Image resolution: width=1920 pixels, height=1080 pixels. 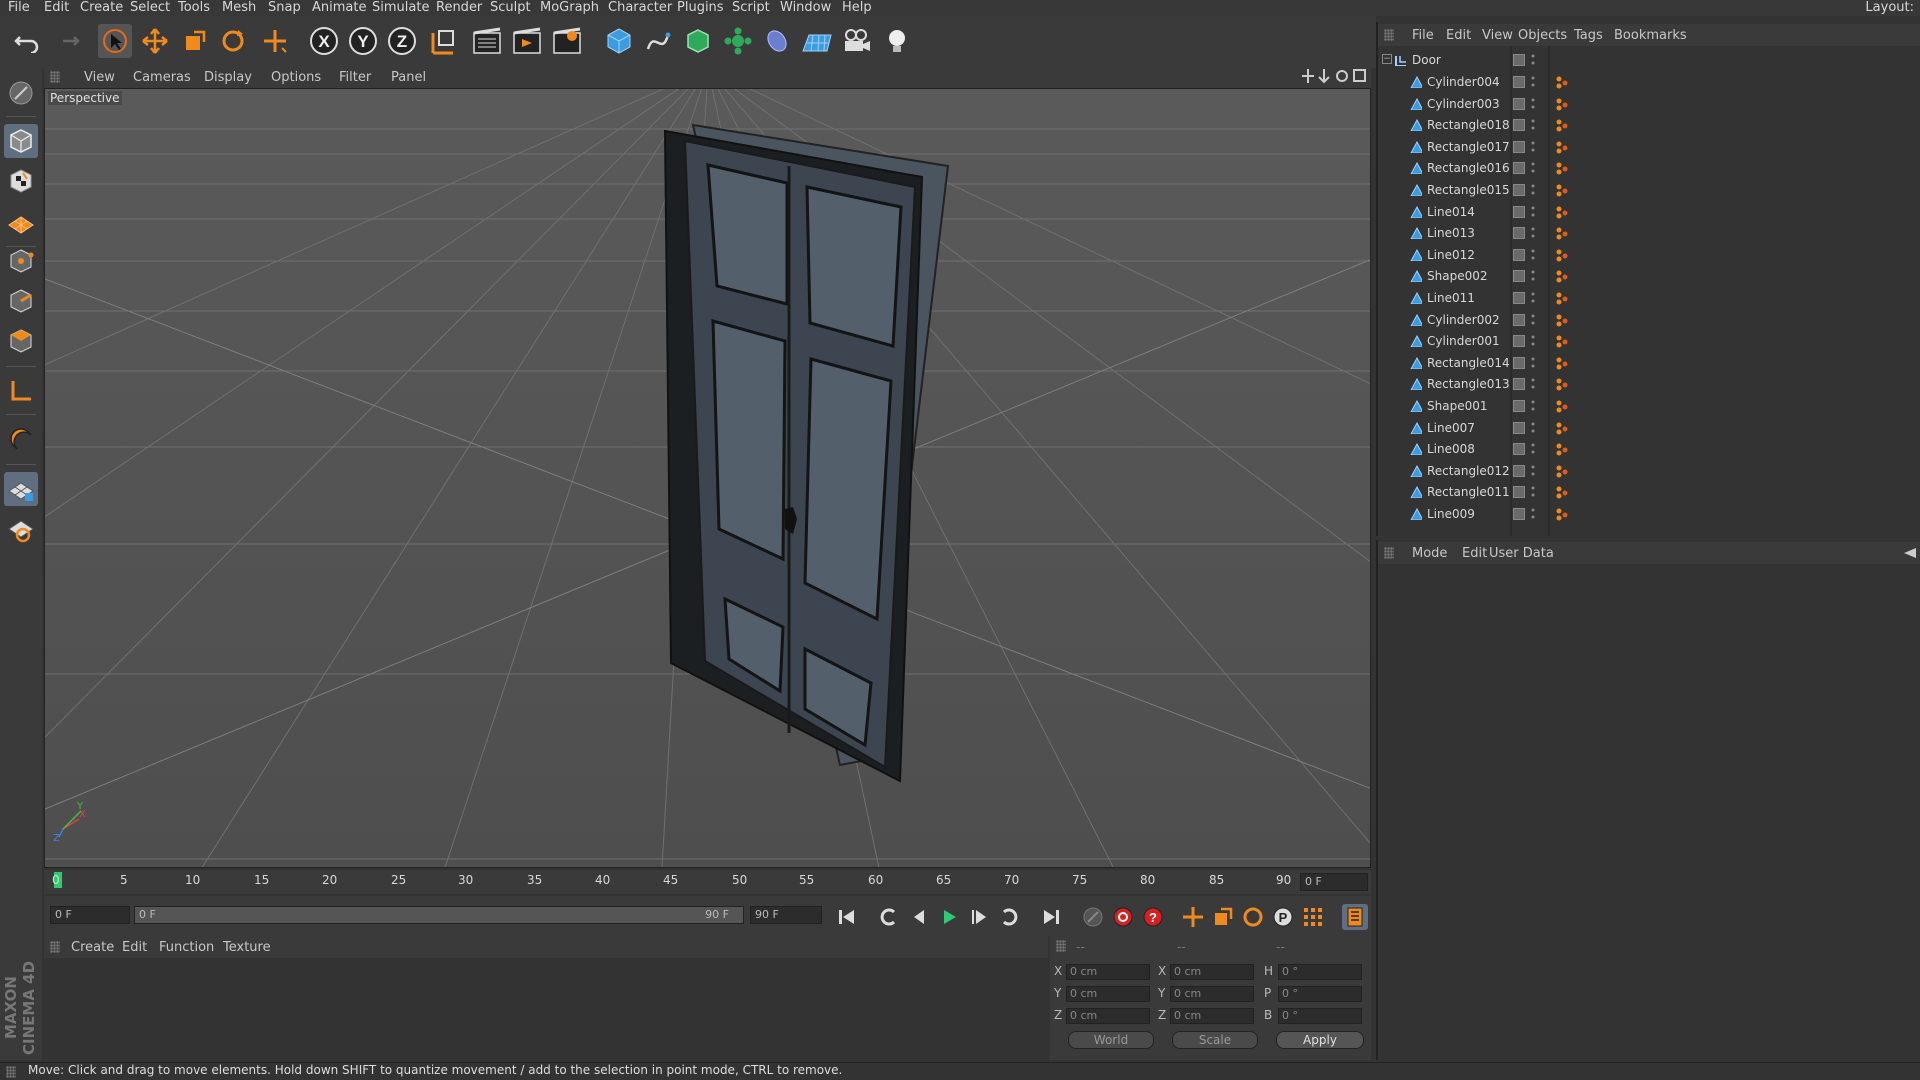 I want to click on tweak-mode-icon, so click(x=21, y=529).